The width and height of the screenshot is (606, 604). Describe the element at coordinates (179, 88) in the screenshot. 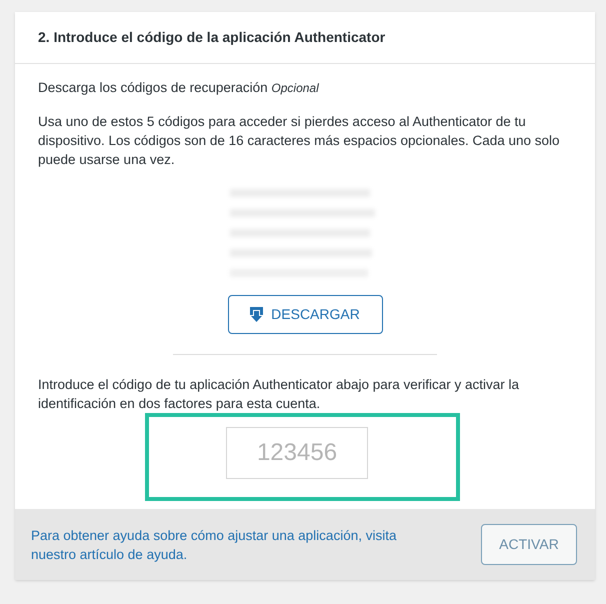

I see `section-heading: Descarga los códigos de recuperación Opcional` at that location.